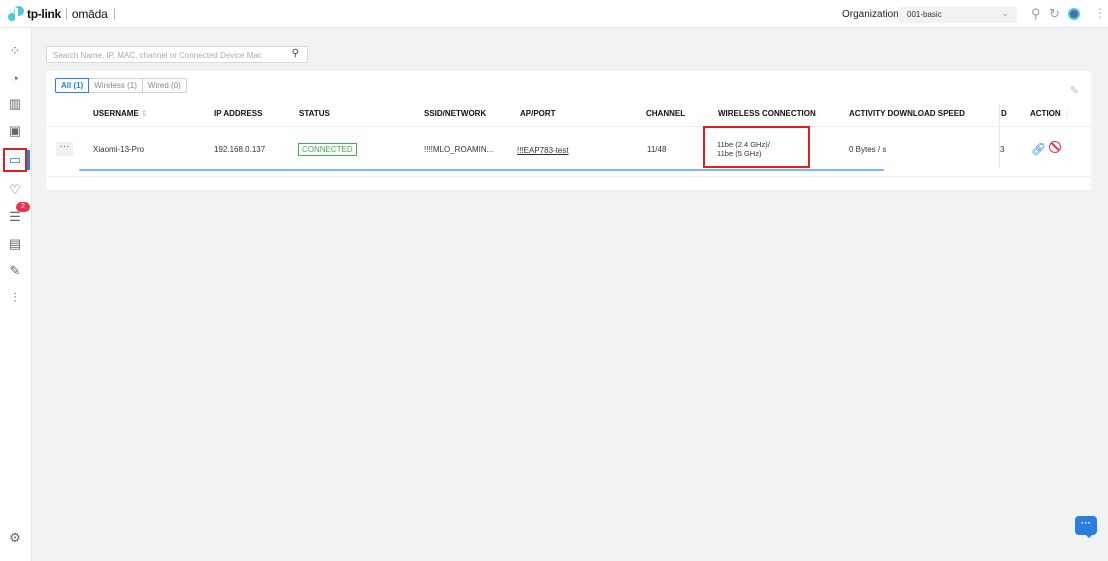 Image resolution: width=1108 pixels, height=561 pixels. I want to click on tab-wired: Wired (0), so click(164, 85).